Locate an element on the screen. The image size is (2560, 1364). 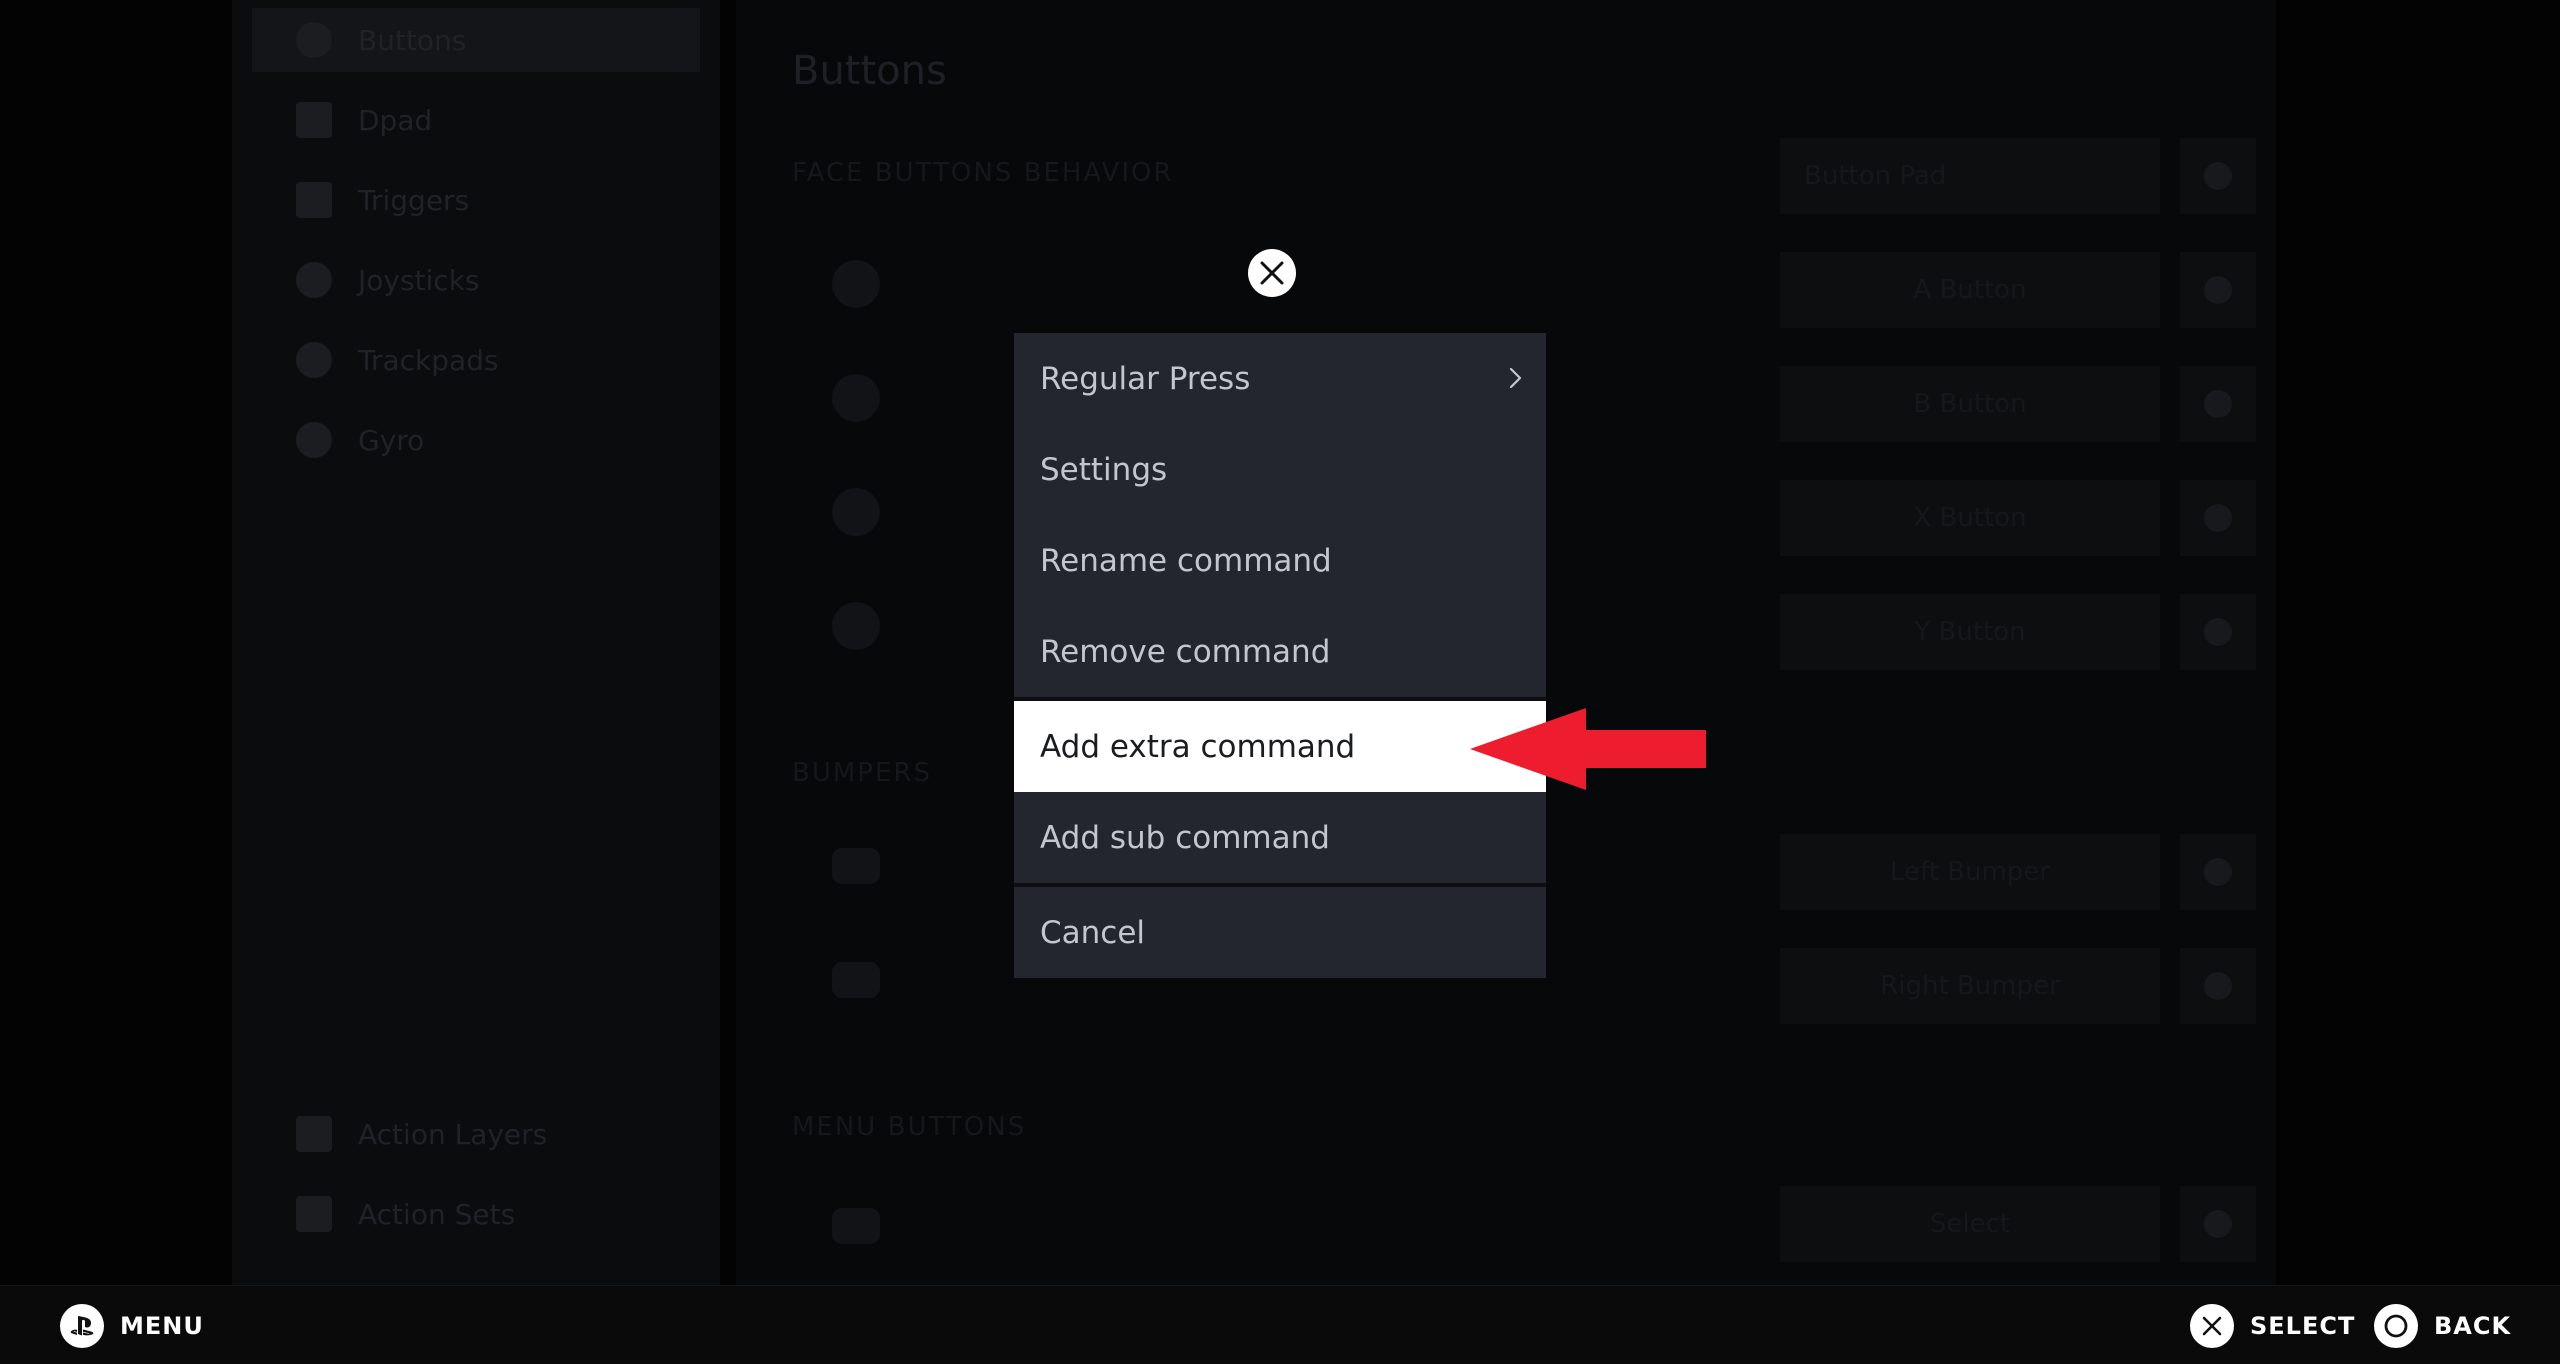
right-bumper-icon is located at coordinates (856, 980).